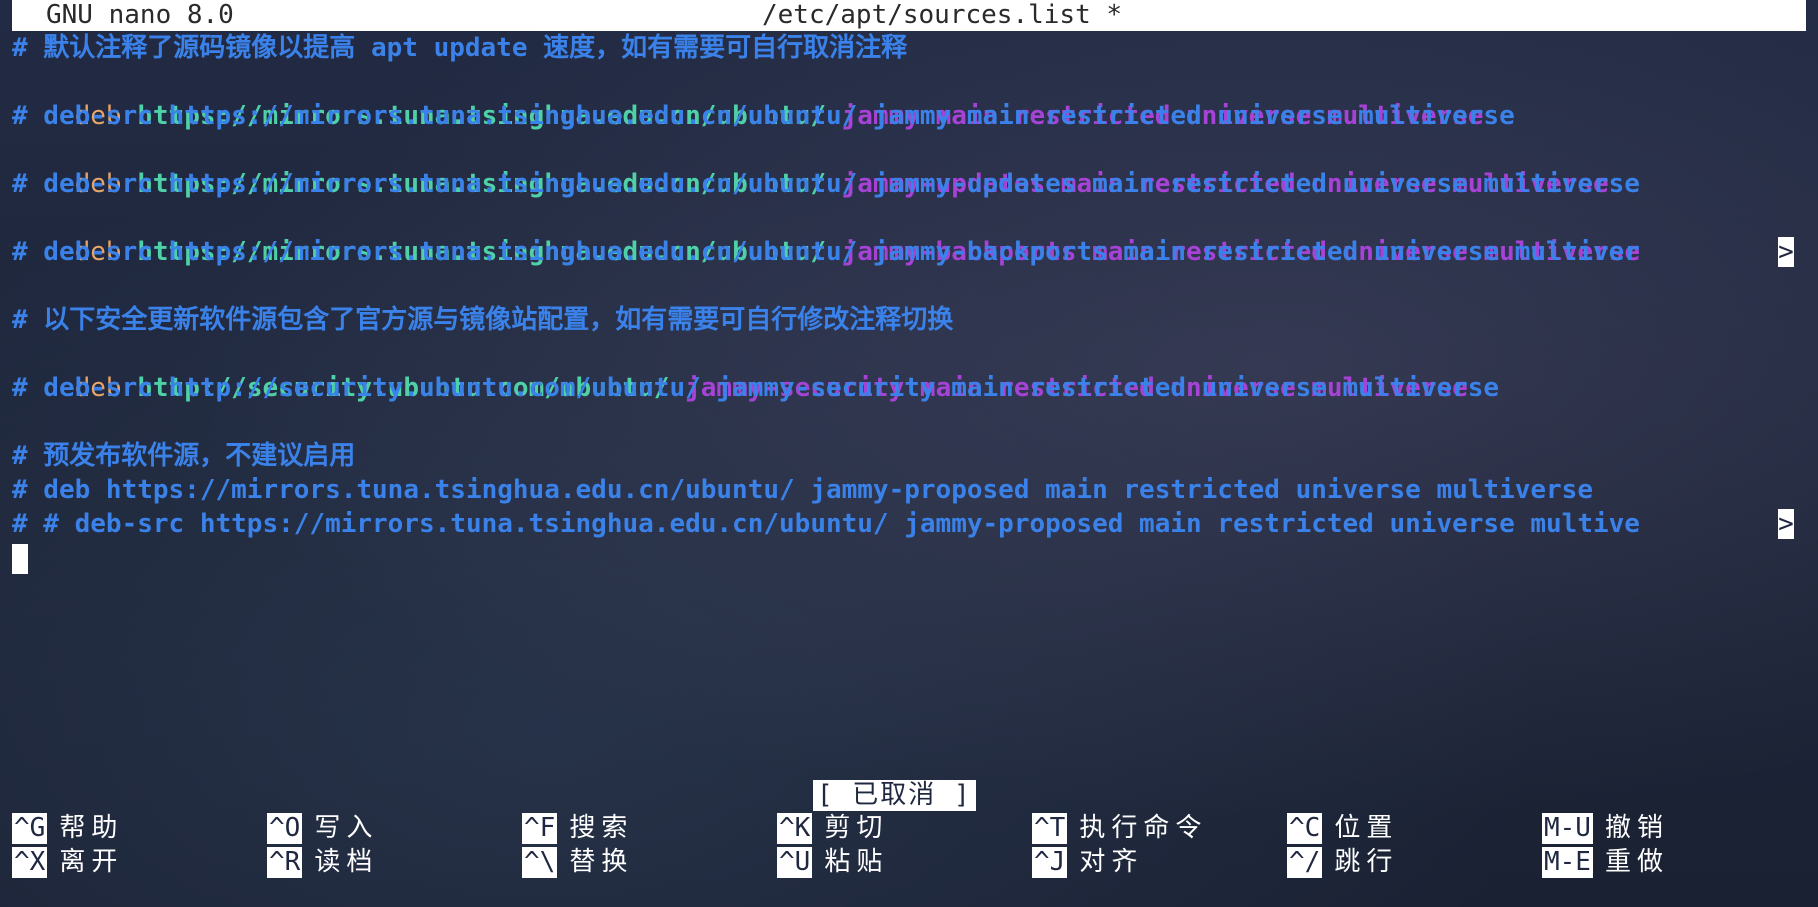 The height and width of the screenshot is (907, 1818). What do you see at coordinates (459, 48) in the screenshot?
I see `editor-line-1: # 默认注释了源码镜像以提高 apt update 速度，如有需要可自行取消注释` at bounding box center [459, 48].